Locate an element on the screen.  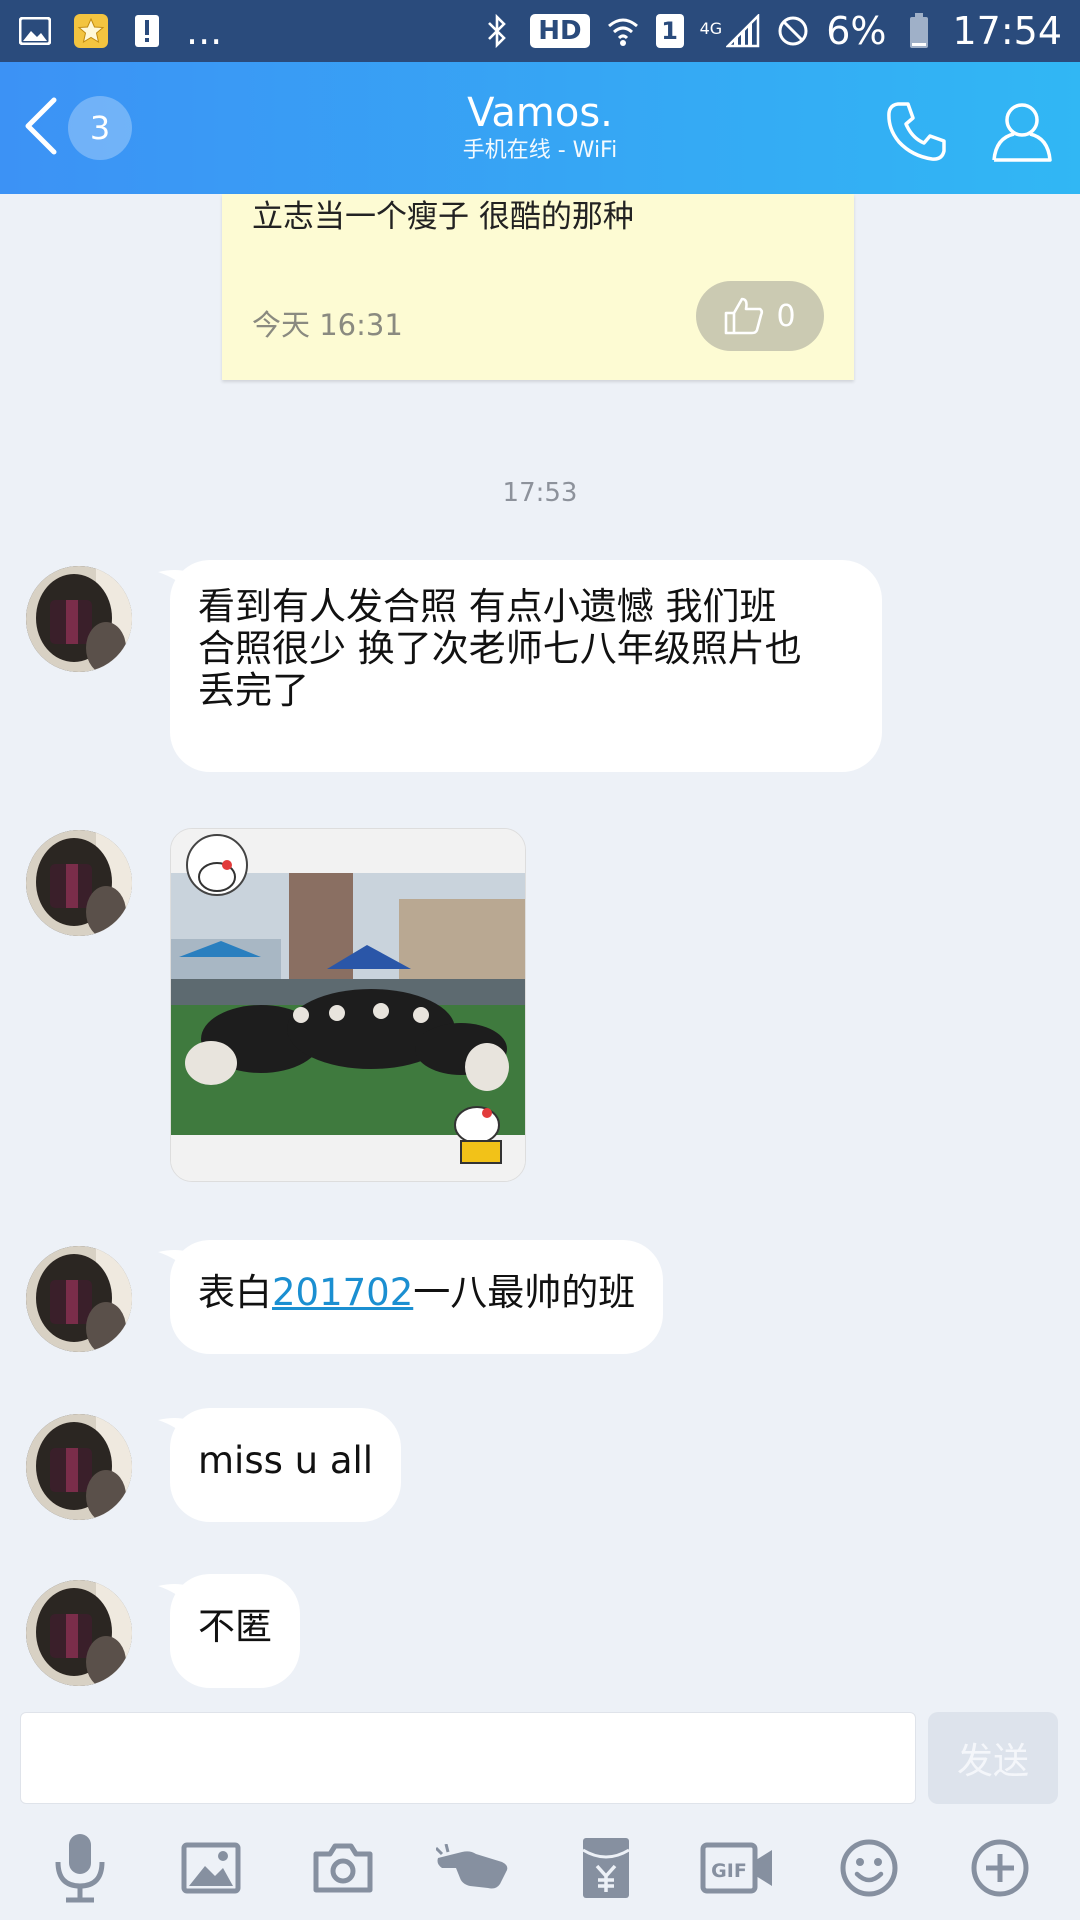
status-bar: ... HD 1 4G 6% 17:54 is located at coordinates (540, 31).